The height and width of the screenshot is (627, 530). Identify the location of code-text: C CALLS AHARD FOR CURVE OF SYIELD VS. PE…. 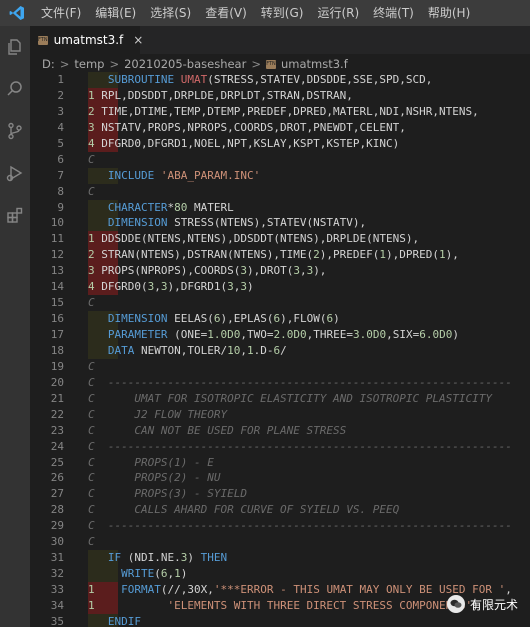
(244, 510).